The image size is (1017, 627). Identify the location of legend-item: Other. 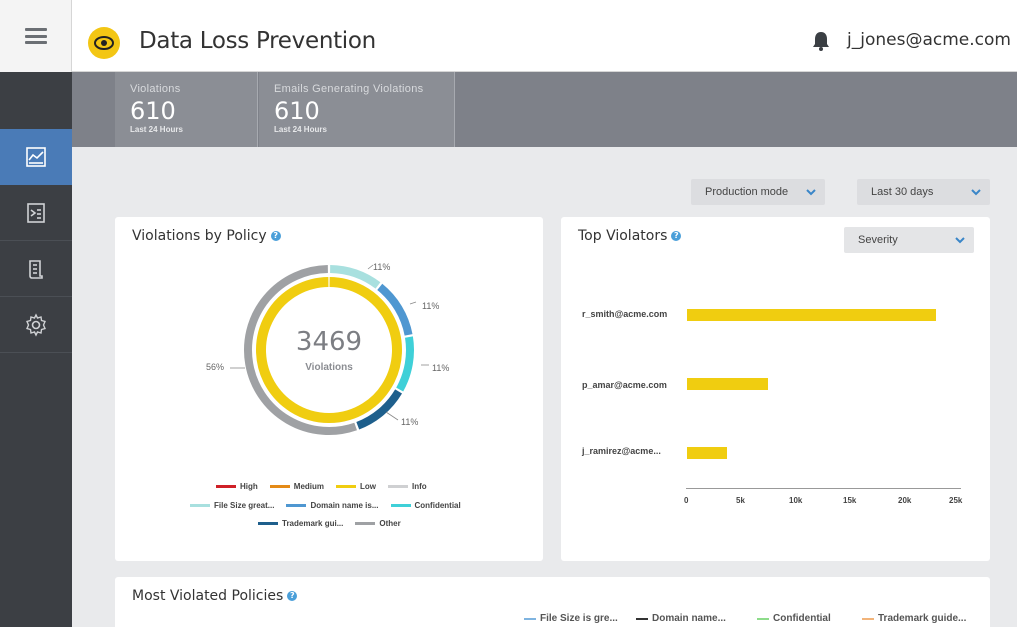
(378, 523).